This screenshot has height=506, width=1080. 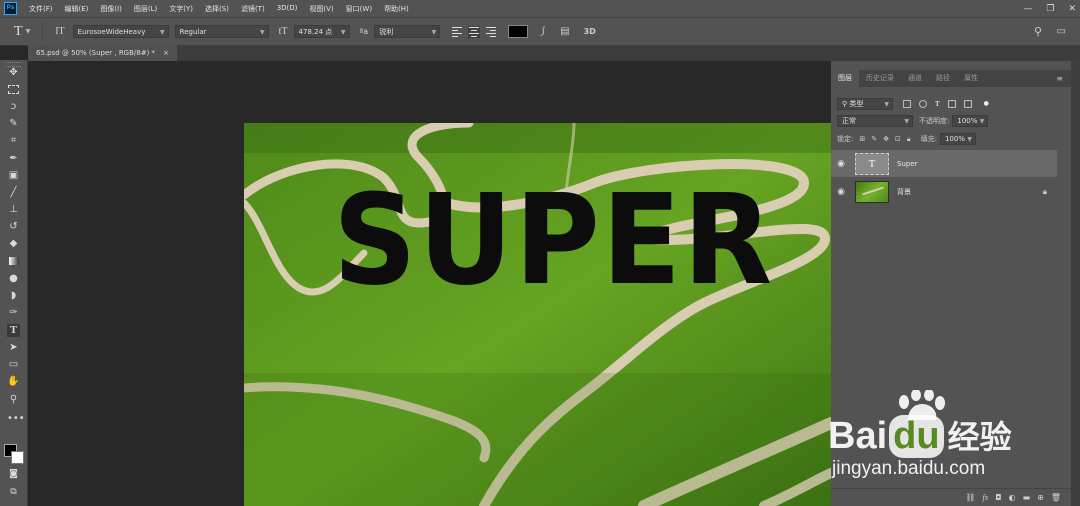 I want to click on type-filter-icon: T, so click(x=937, y=104).